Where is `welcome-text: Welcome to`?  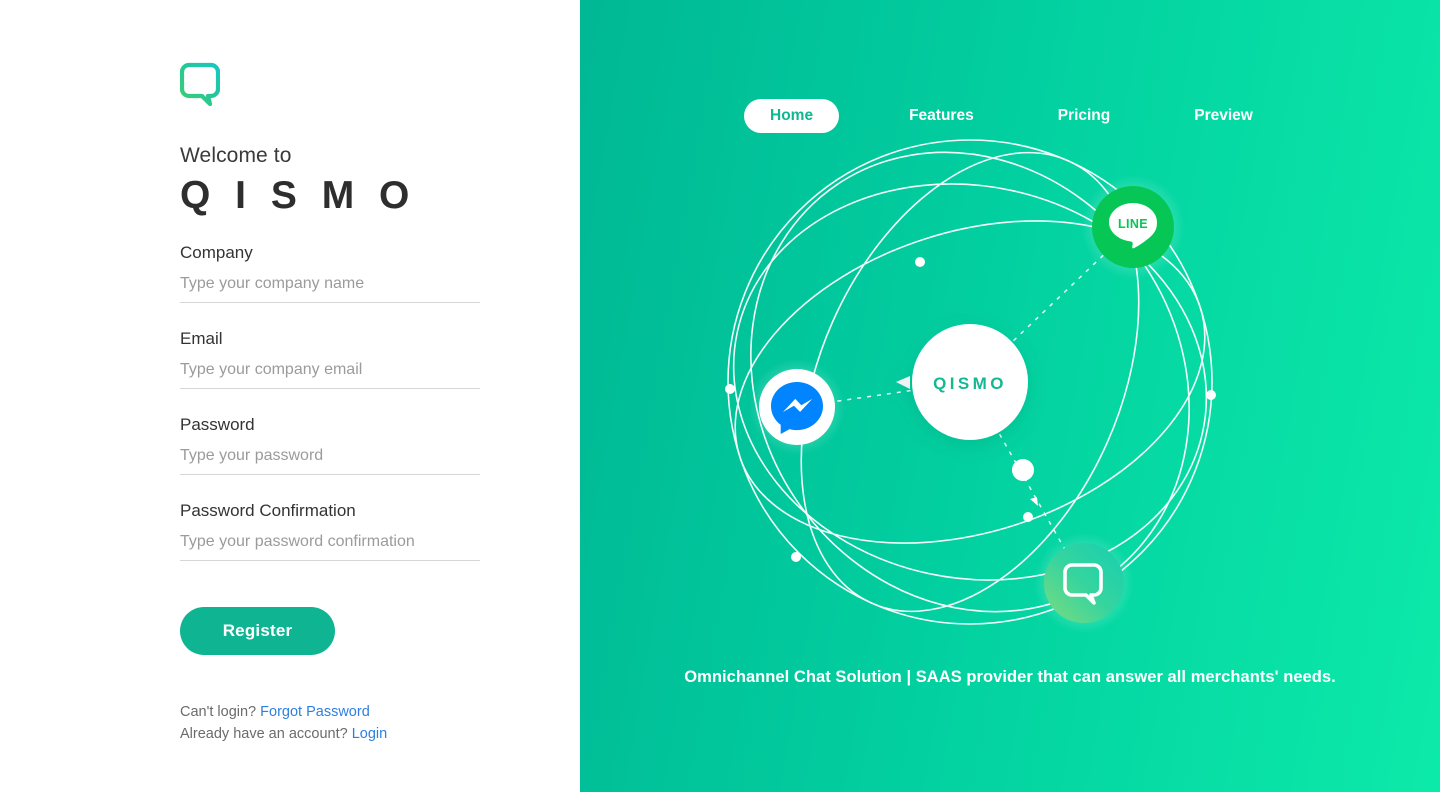
welcome-text: Welcome to is located at coordinates (236, 155).